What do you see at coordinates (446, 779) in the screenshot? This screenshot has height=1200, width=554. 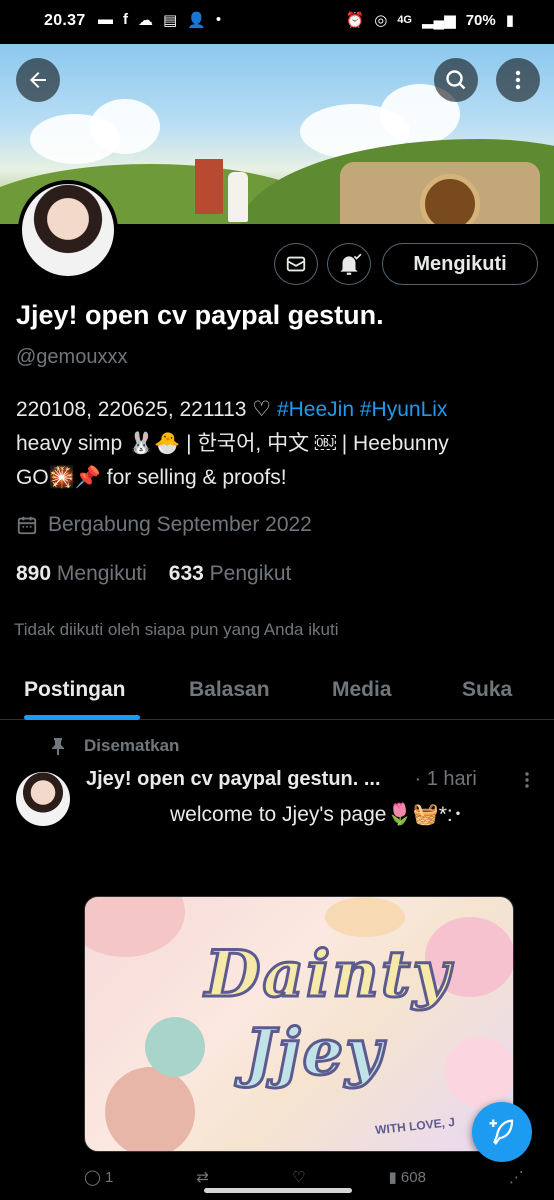 I see `post-time: · 1 hari` at bounding box center [446, 779].